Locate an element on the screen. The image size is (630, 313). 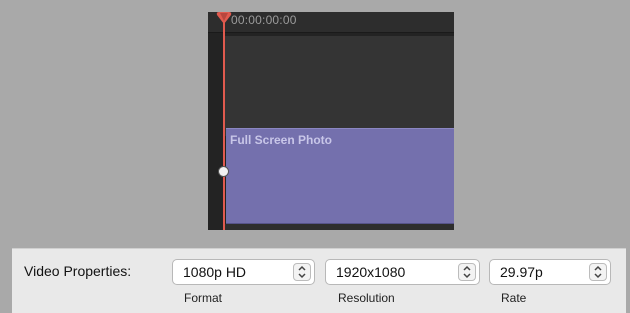
timecode-display: 00:00:00:00 is located at coordinates (264, 20).